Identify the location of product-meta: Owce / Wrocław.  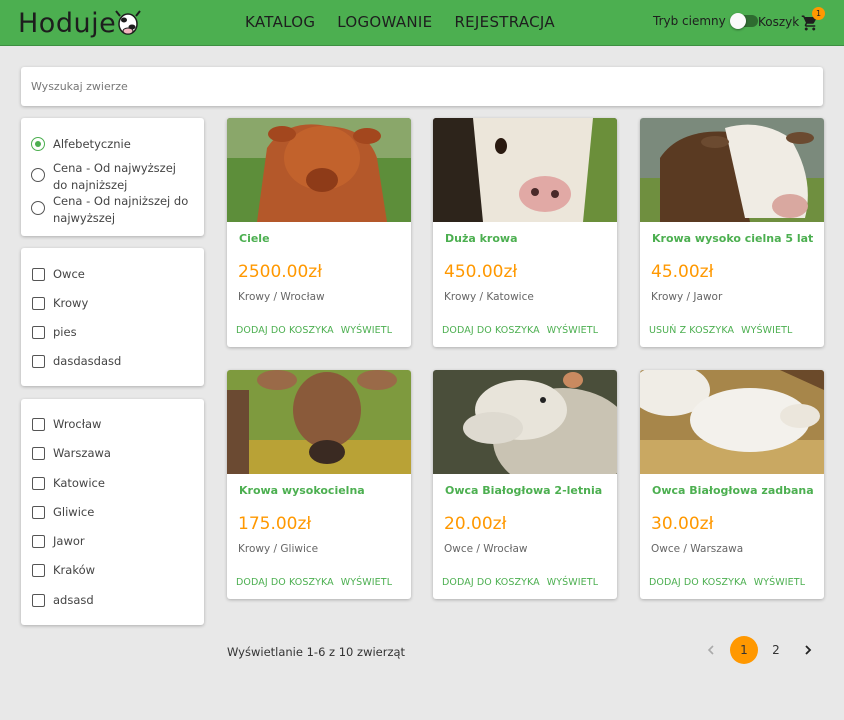
(486, 549).